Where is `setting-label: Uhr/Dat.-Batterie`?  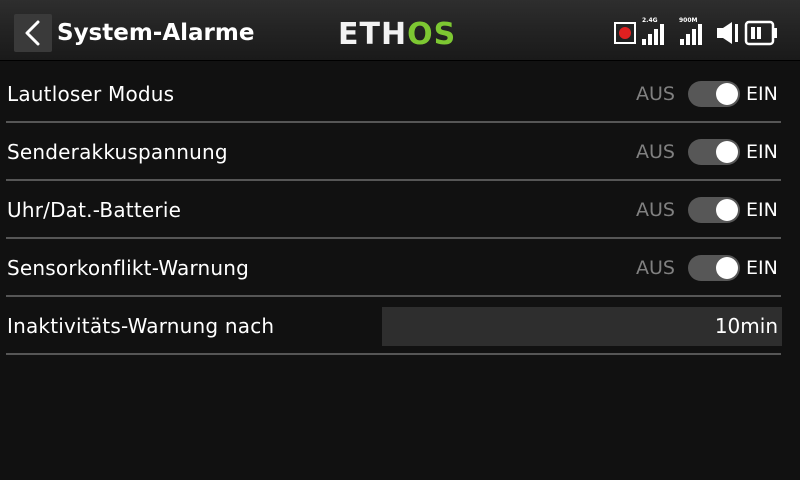 setting-label: Uhr/Dat.-Batterie is located at coordinates (94, 210).